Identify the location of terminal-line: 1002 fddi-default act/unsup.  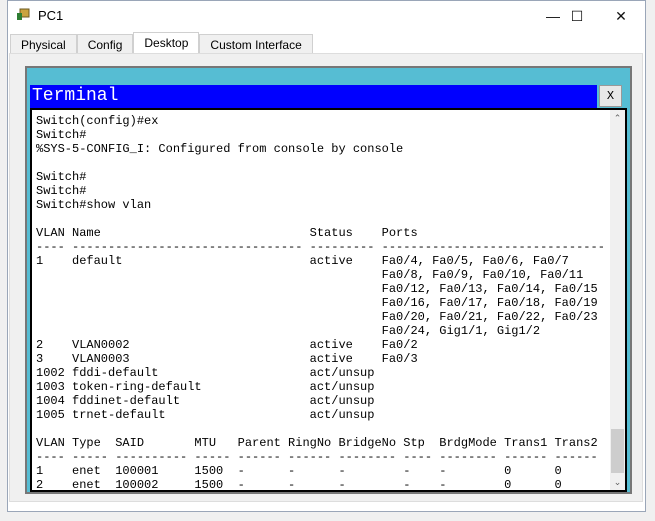
(205, 373).